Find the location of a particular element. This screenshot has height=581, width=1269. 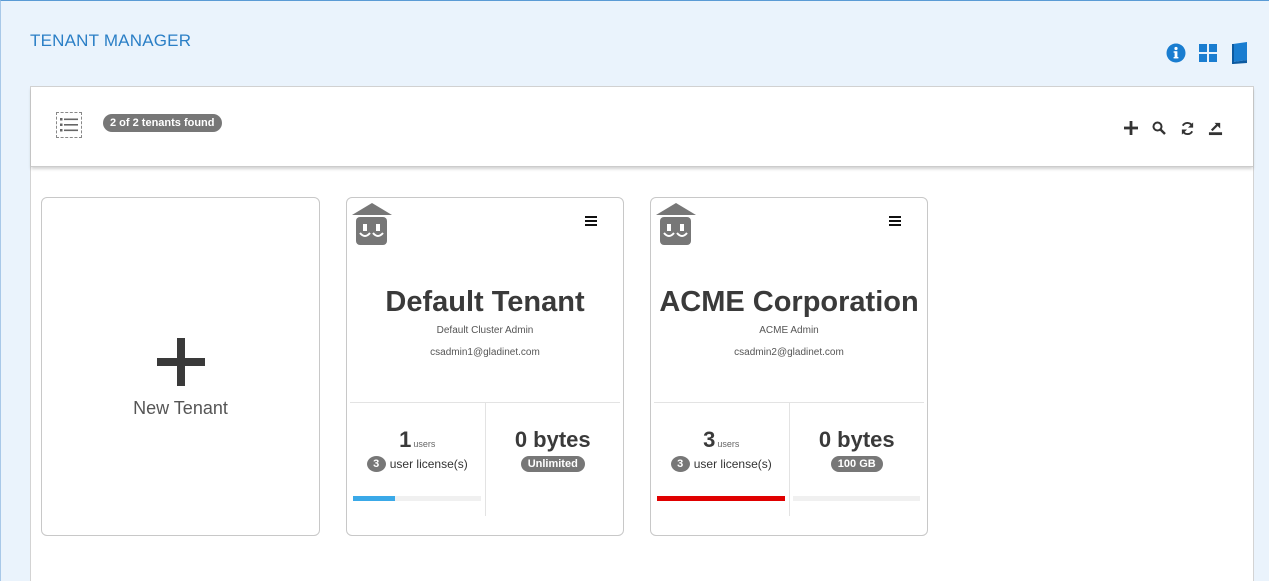

storage-stat: 0 bytes Unlimited is located at coordinates (552, 459).